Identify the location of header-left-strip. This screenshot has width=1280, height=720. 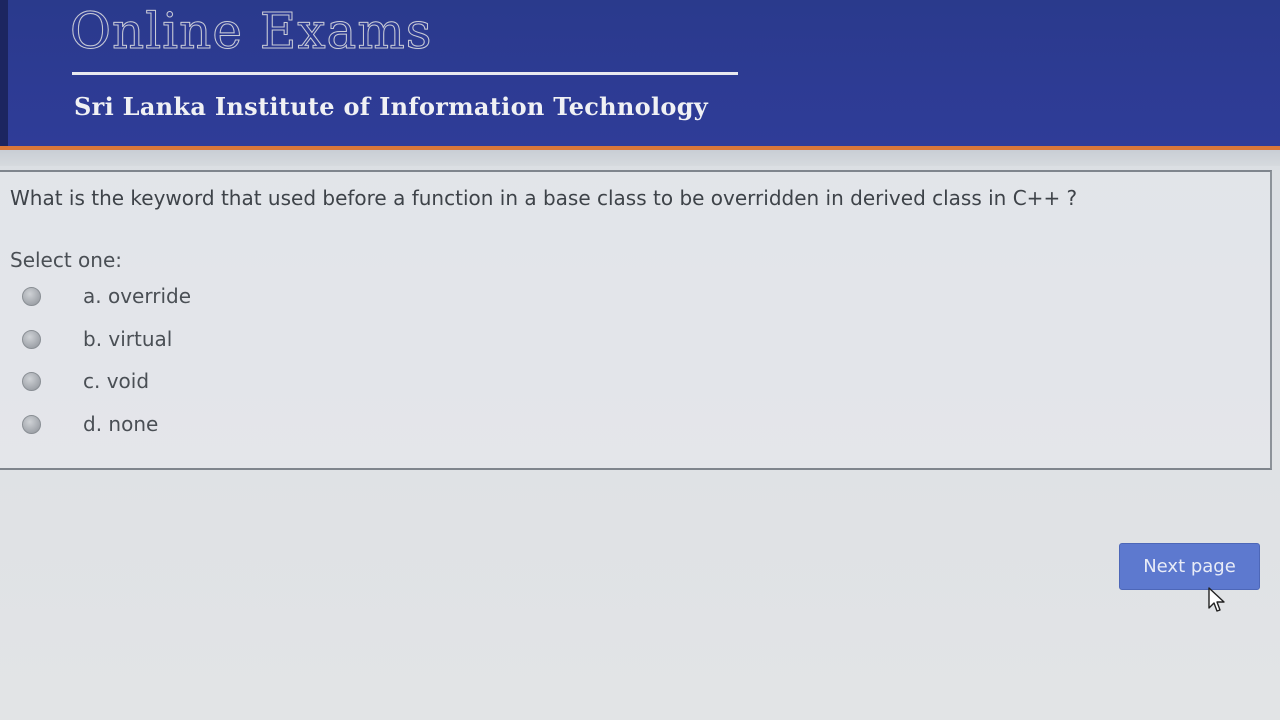
(4, 73).